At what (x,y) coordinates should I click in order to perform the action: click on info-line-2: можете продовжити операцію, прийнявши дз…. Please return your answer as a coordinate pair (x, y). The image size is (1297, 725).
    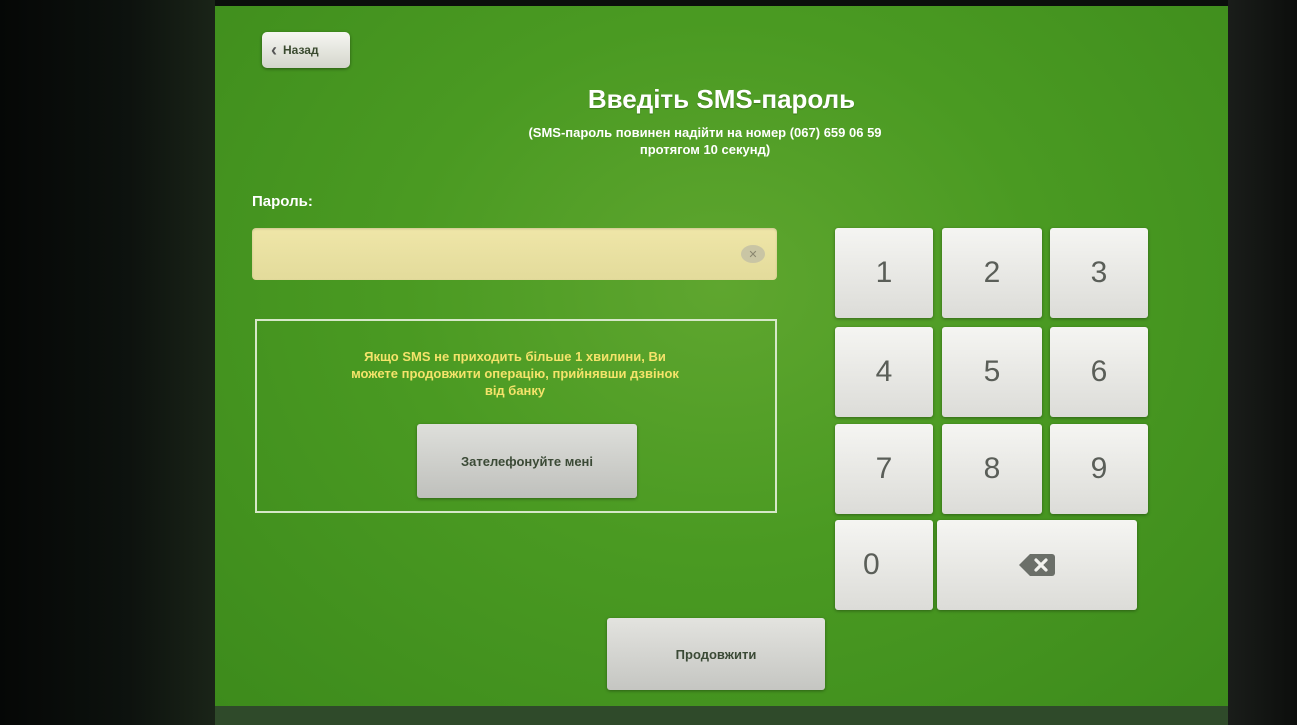
    Looking at the image, I should click on (515, 373).